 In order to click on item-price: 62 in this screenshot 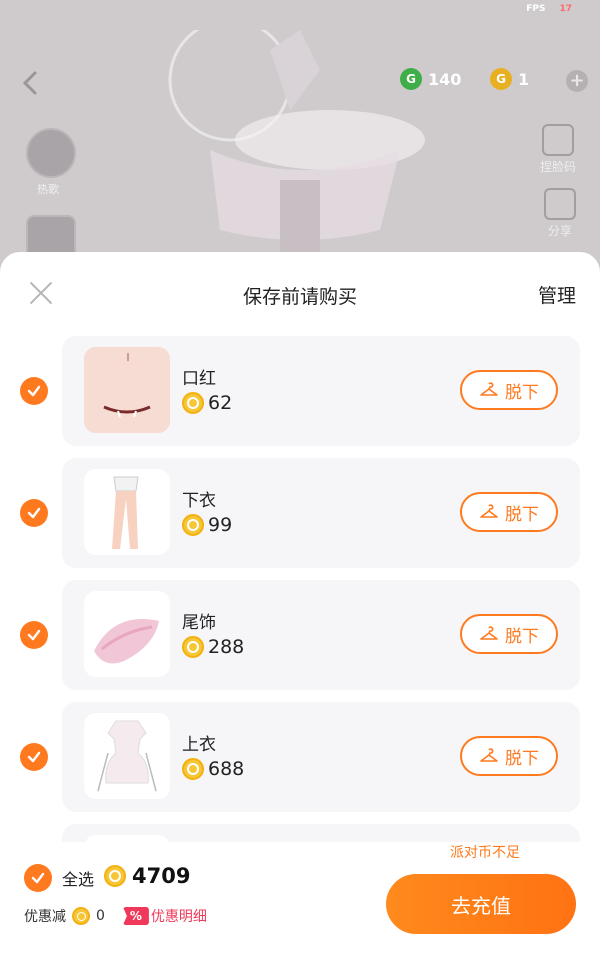, I will do `click(207, 403)`.